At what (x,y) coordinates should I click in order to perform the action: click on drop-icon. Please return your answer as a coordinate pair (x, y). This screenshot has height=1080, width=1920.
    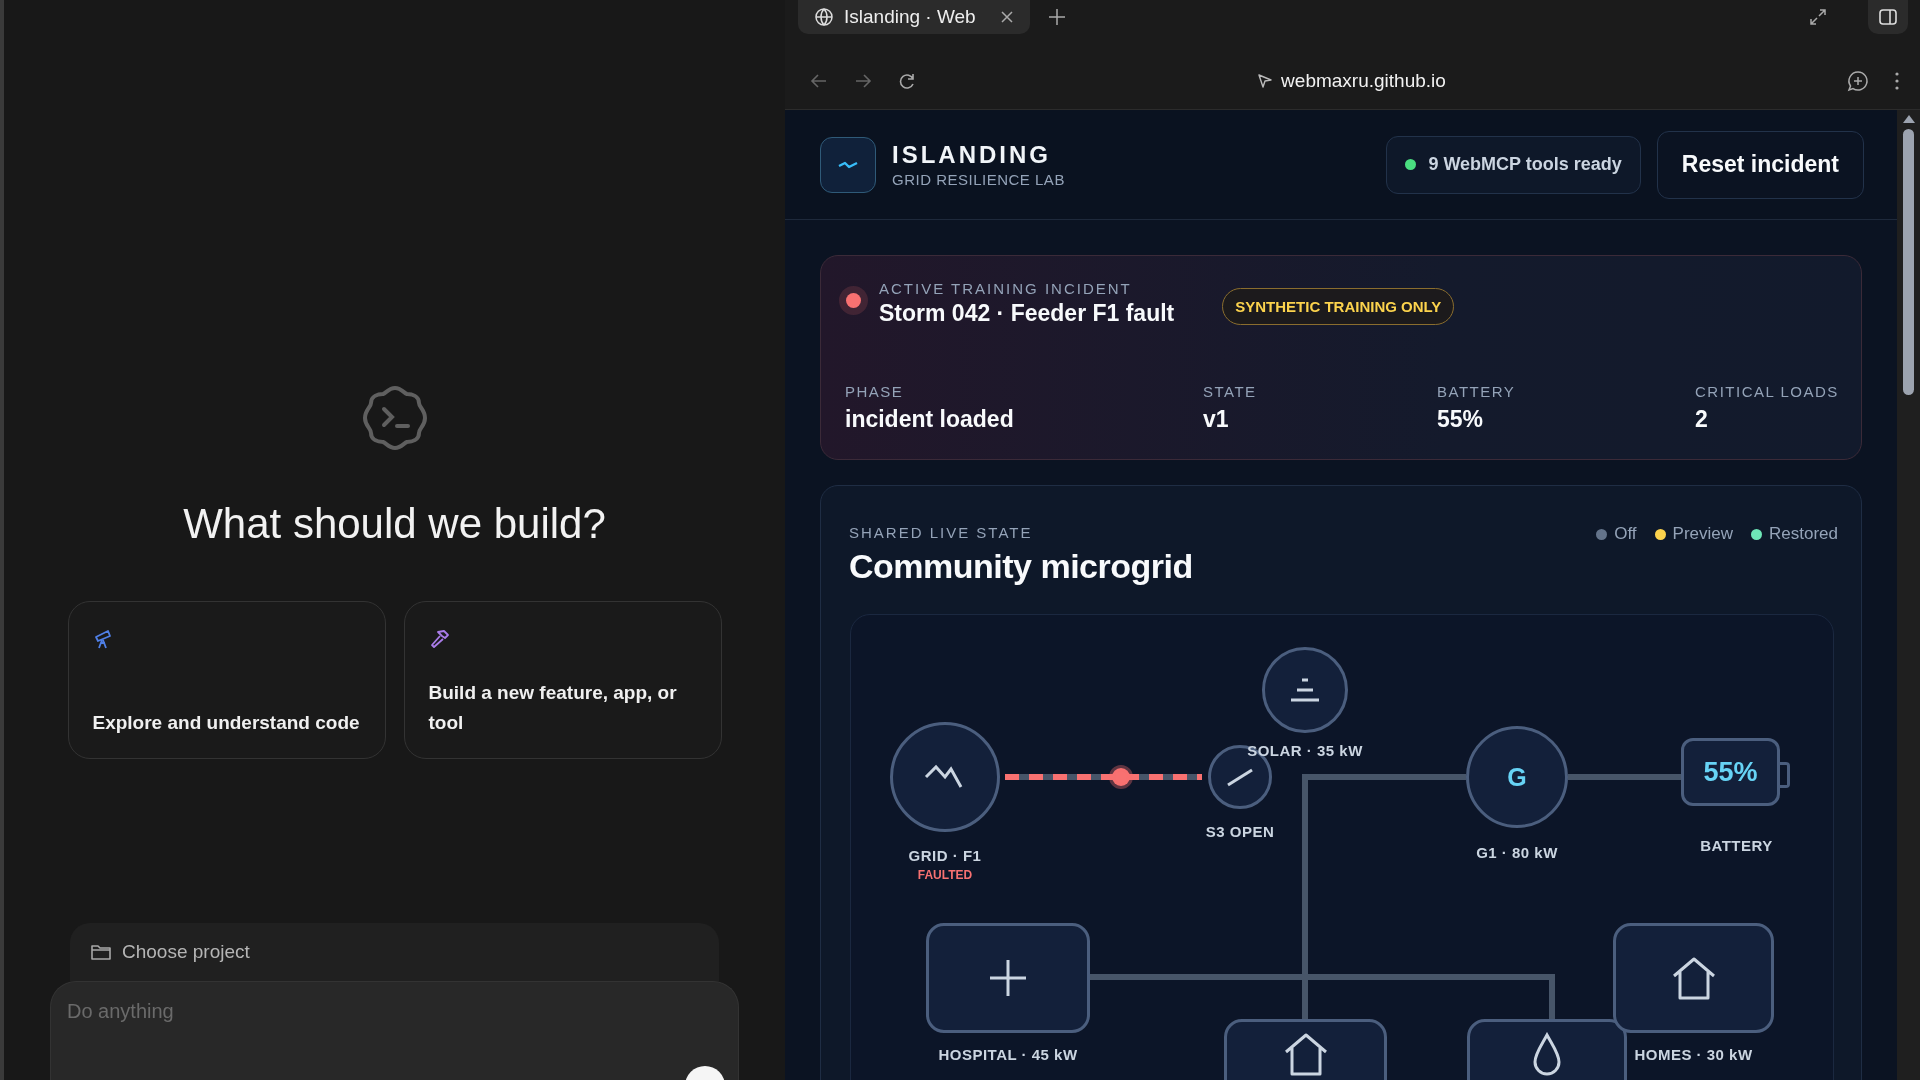
    Looking at the image, I should click on (1547, 1054).